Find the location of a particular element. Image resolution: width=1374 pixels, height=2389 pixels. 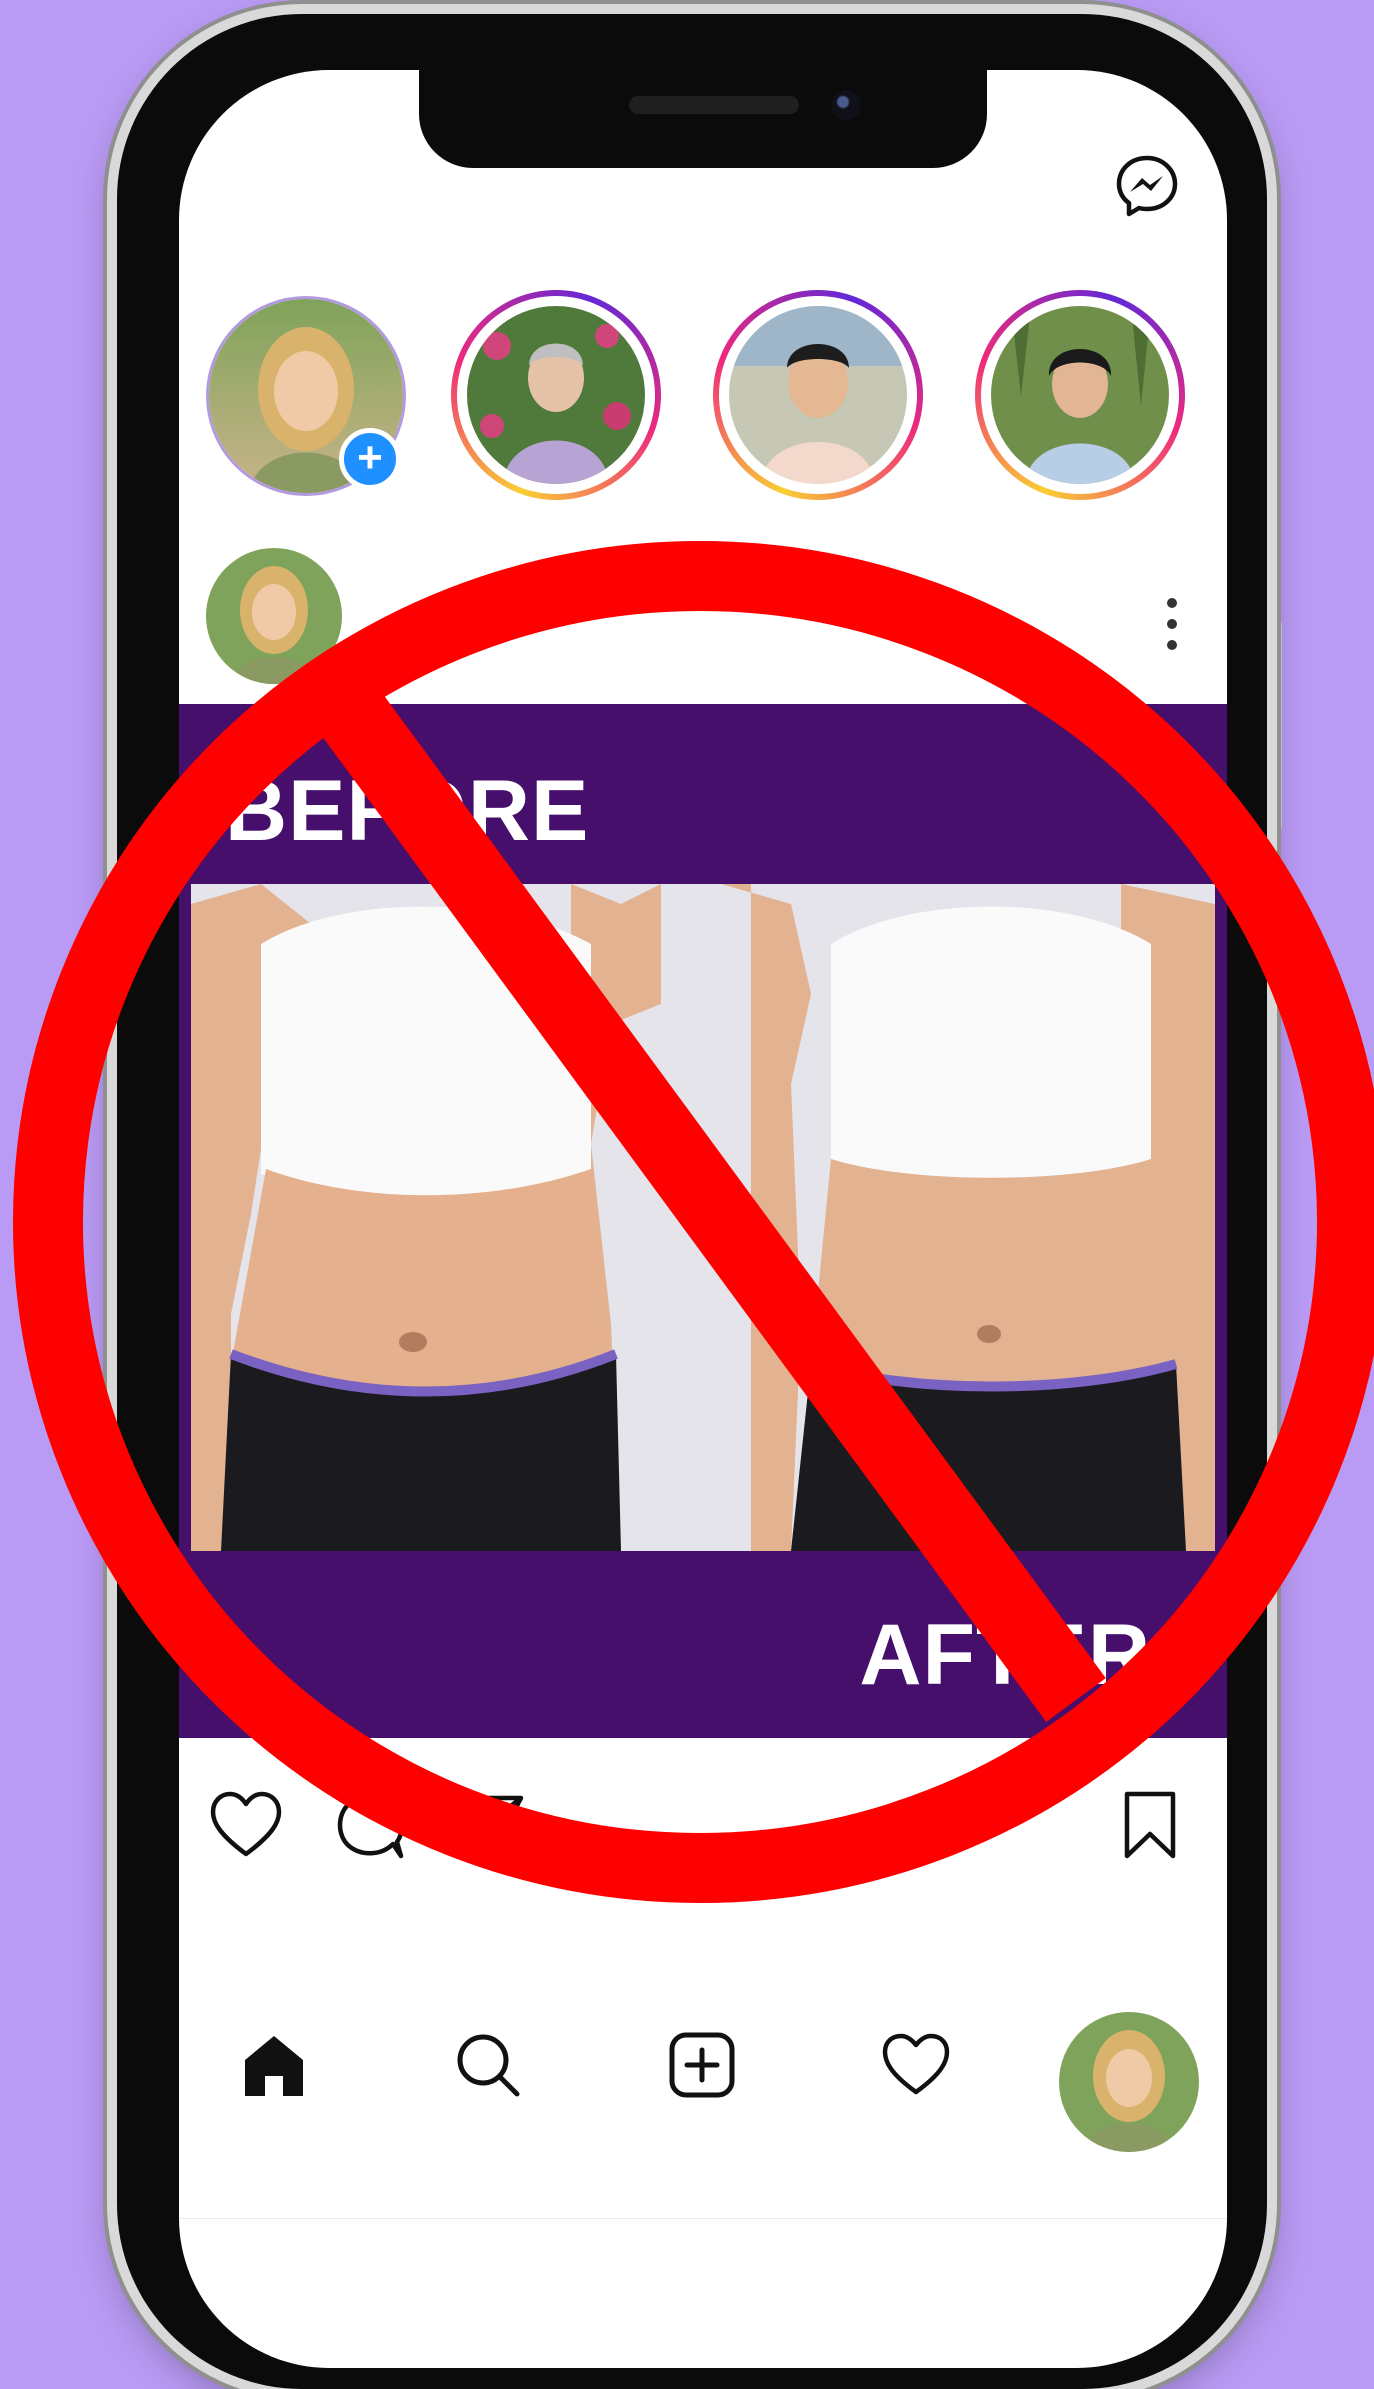

post-author-avatar is located at coordinates (274, 616).